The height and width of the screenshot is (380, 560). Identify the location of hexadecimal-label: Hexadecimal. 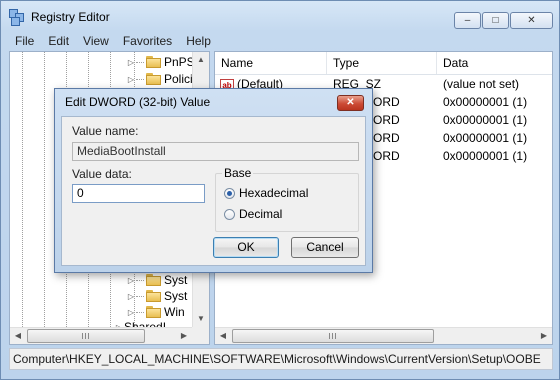
(274, 193).